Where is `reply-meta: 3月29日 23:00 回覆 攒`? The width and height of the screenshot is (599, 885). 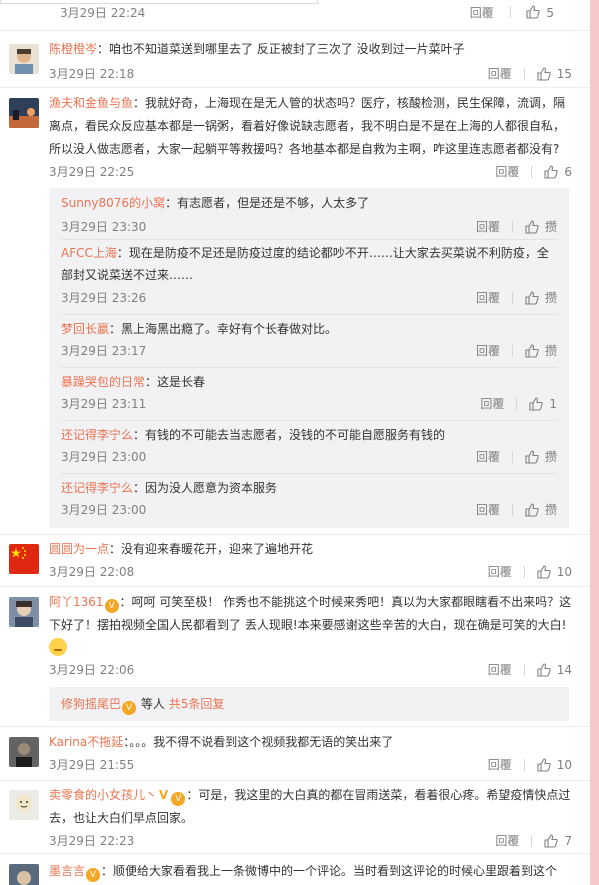
reply-meta: 3月29日 23:00 回覆 攒 is located at coordinates (309, 458).